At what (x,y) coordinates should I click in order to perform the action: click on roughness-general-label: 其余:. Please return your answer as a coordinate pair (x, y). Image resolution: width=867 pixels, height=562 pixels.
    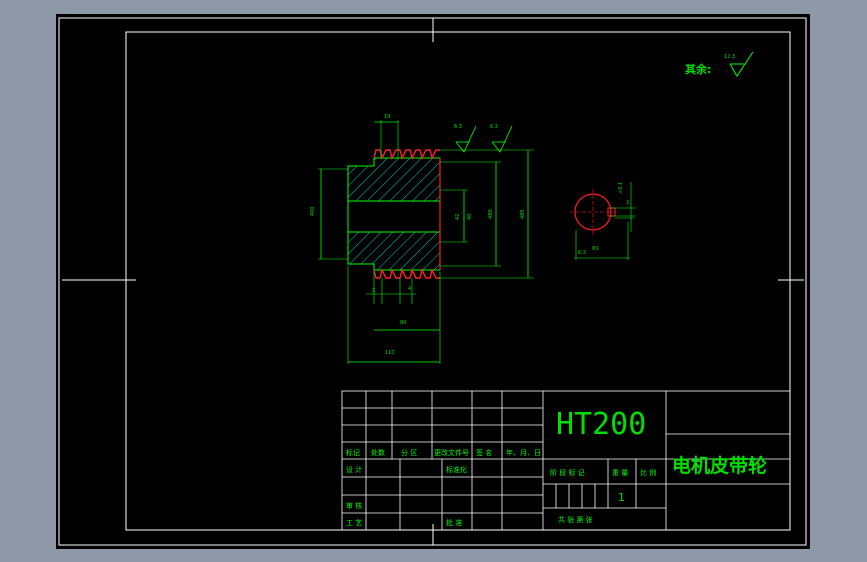
    Looking at the image, I should click on (698, 69).